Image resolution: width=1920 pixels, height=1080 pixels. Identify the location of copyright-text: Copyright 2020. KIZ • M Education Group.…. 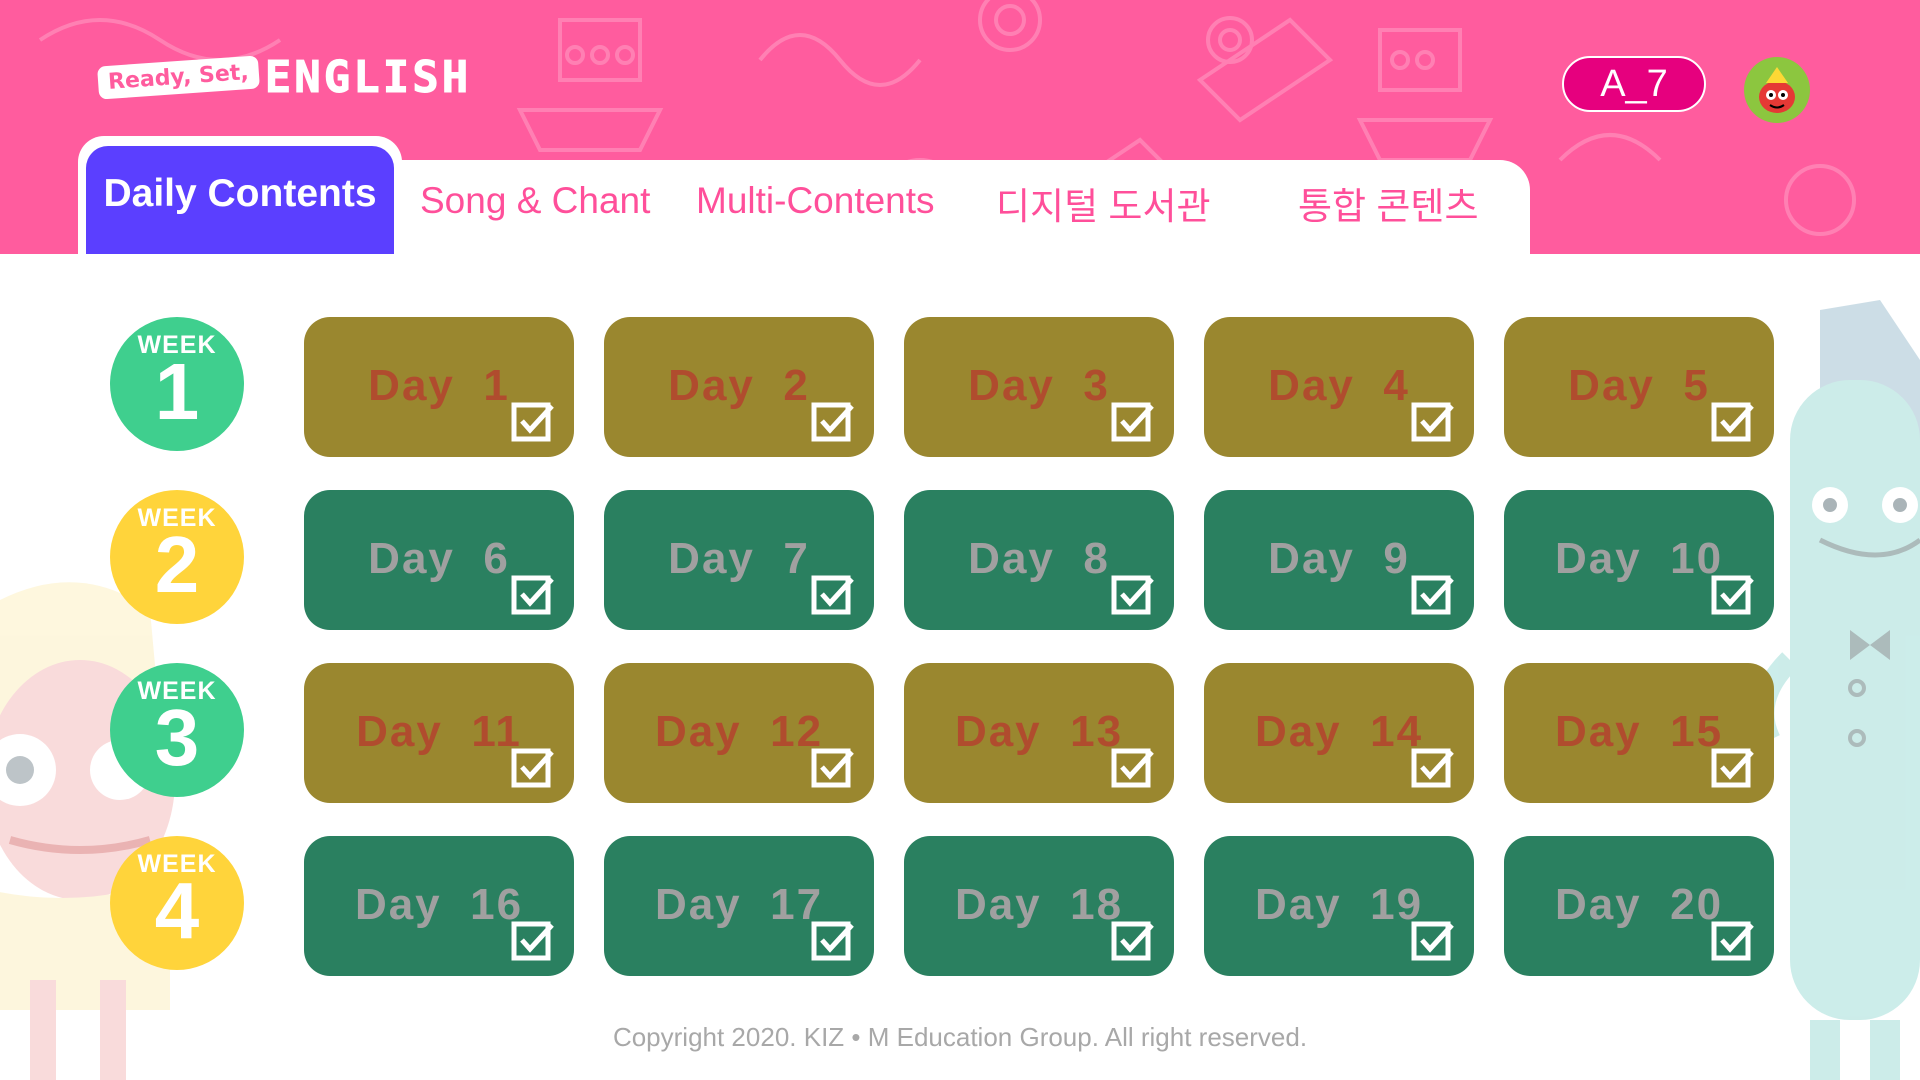
(960, 1037).